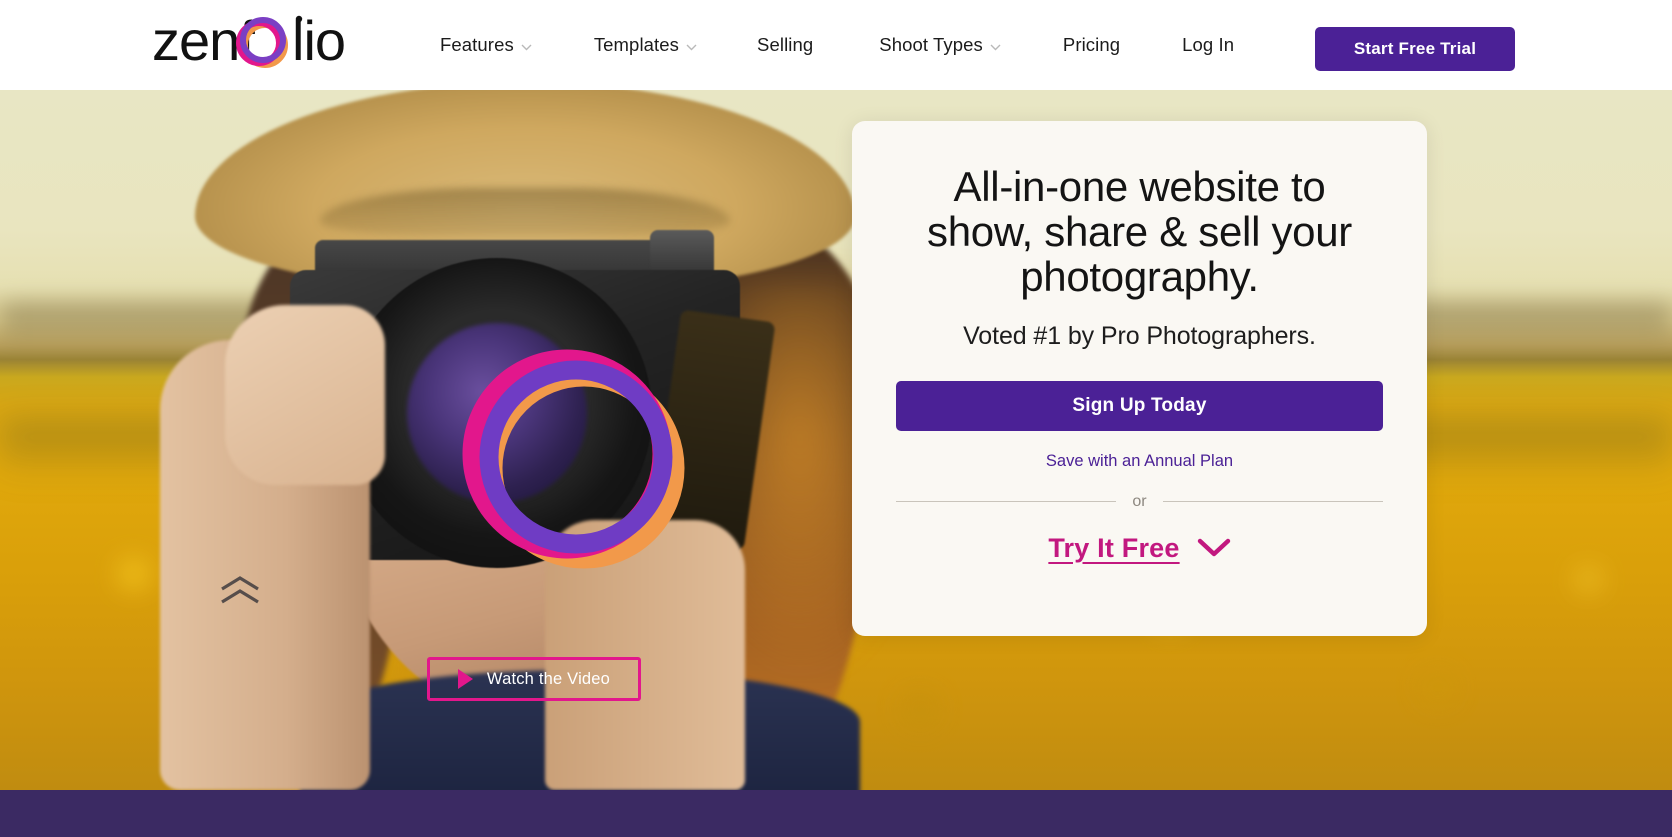  I want to click on divider-line-right, so click(1273, 502).